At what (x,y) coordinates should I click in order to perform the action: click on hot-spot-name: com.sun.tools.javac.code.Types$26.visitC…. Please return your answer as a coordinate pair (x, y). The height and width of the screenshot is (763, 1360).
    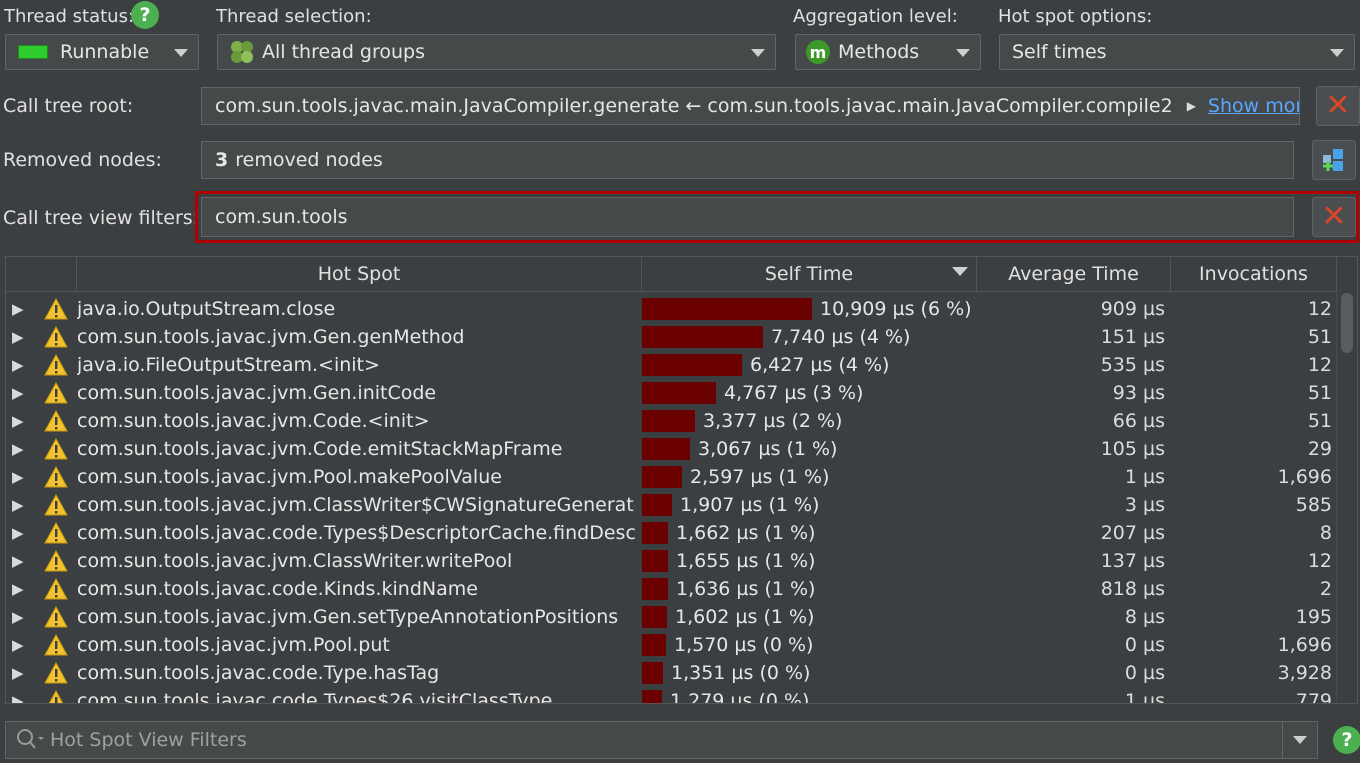
    Looking at the image, I should click on (315, 697).